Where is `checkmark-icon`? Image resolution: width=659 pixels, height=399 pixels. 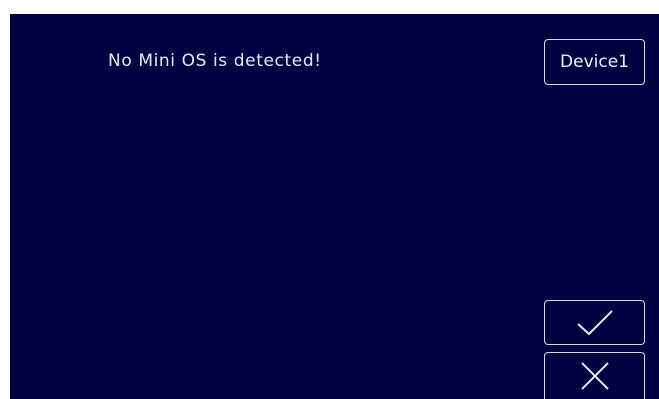
checkmark-icon is located at coordinates (595, 323).